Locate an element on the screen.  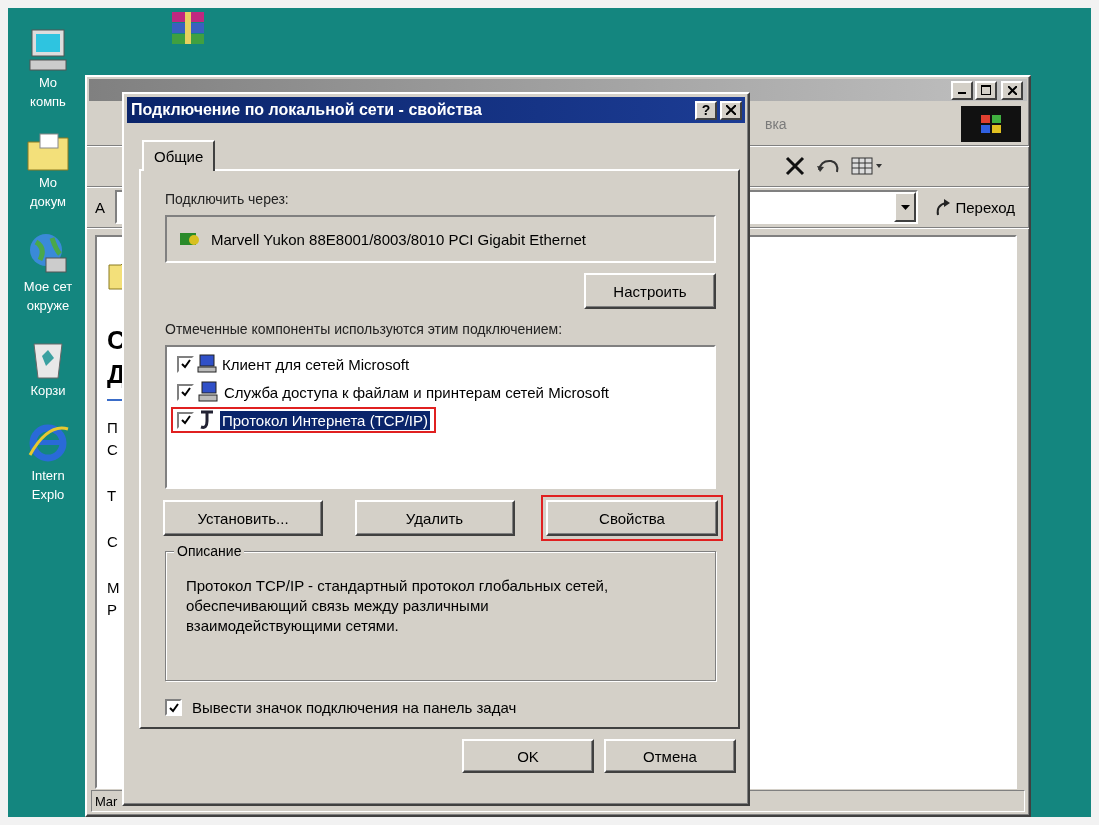
panel-text: Р is located at coordinates (112, 610).